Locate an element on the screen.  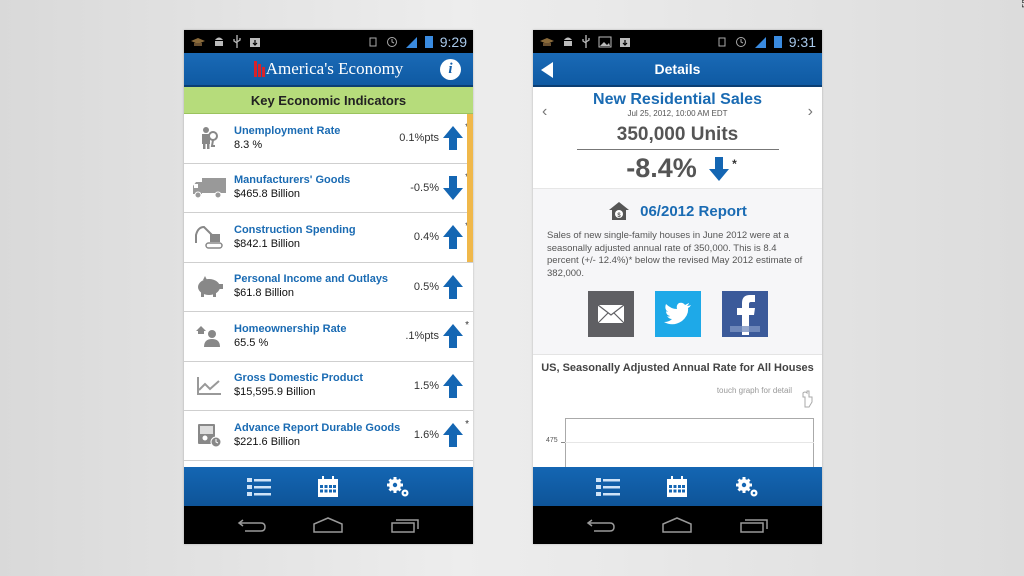
battery-icon is located at coordinates (428, 42).